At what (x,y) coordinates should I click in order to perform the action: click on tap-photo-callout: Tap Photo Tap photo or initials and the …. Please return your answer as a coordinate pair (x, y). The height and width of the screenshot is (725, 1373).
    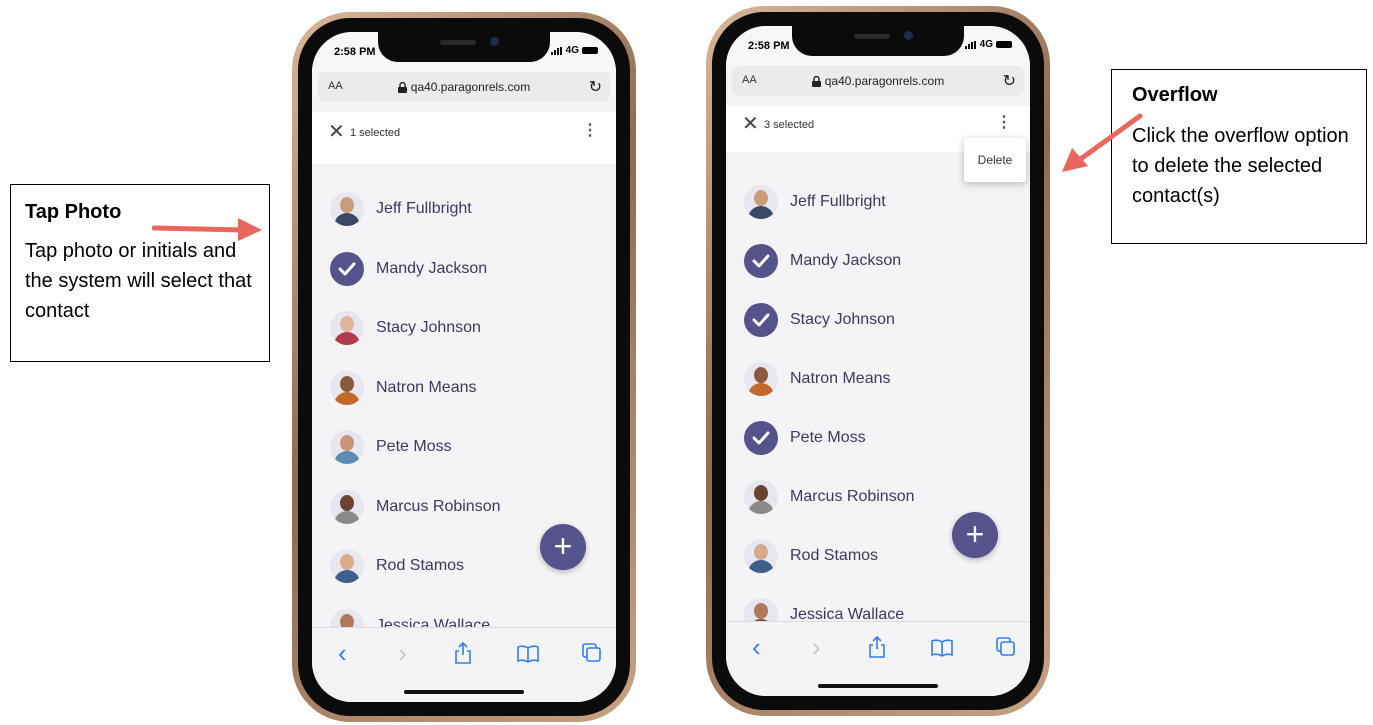
    Looking at the image, I should click on (140, 273).